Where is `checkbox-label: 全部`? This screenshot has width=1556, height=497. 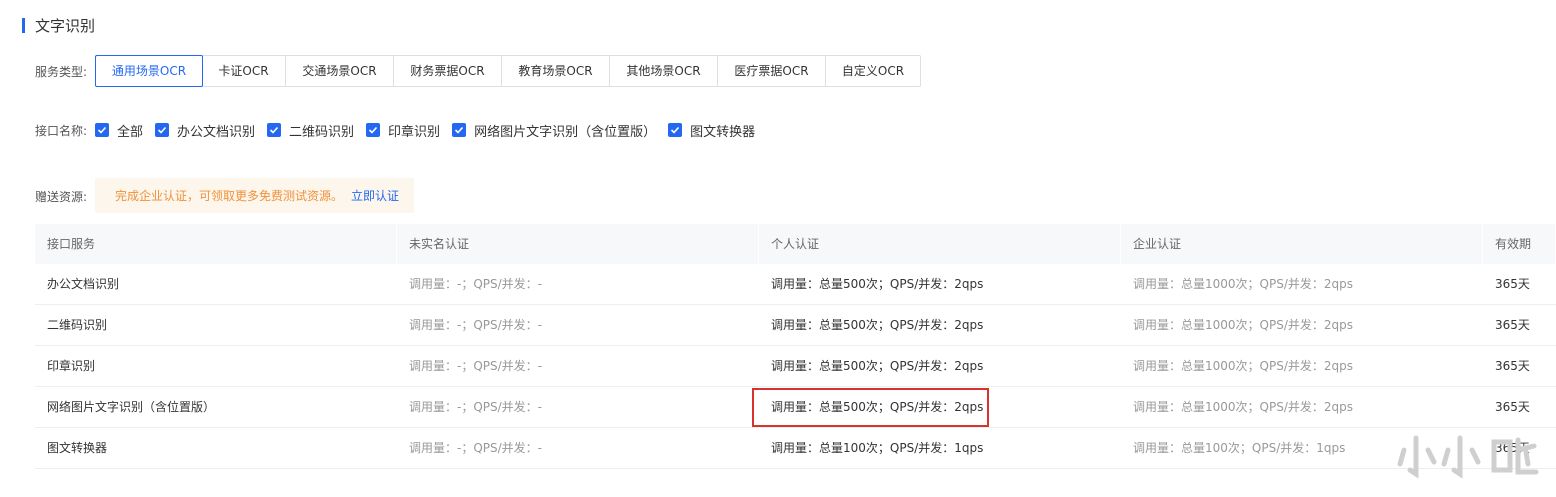 checkbox-label: 全部 is located at coordinates (130, 132).